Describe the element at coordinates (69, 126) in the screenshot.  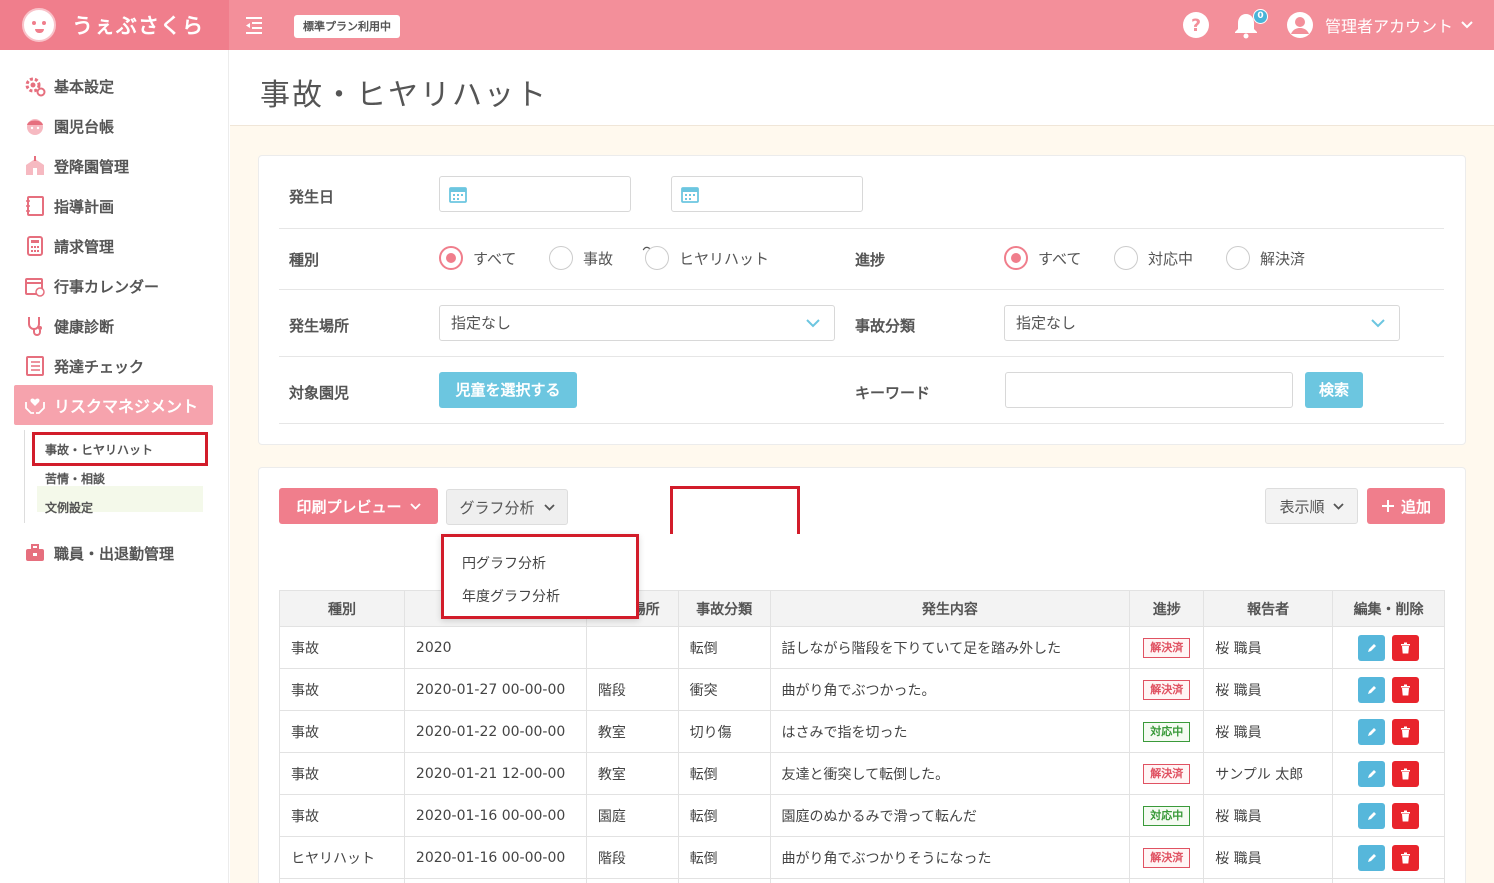
I see `sidebar-item-child-register: 園児台帳` at that location.